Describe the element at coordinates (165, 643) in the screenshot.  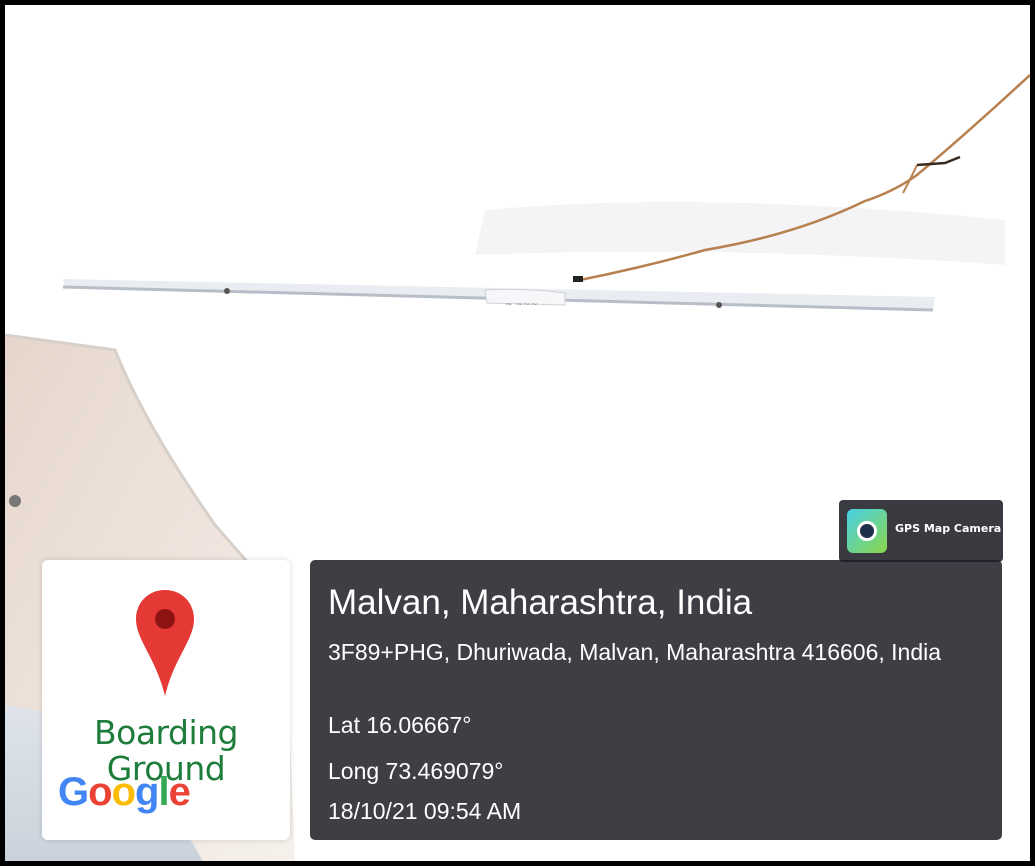
I see `location-pin-icon` at that location.